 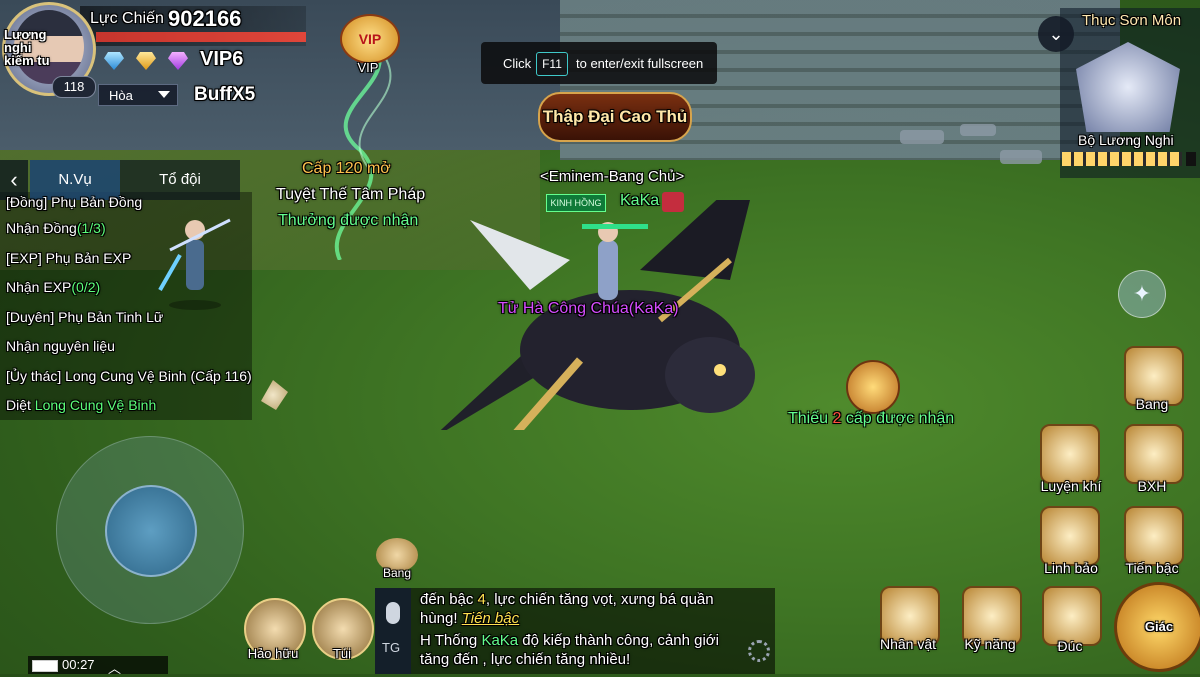 I want to click on chat-channel: TG, so click(x=391, y=647).